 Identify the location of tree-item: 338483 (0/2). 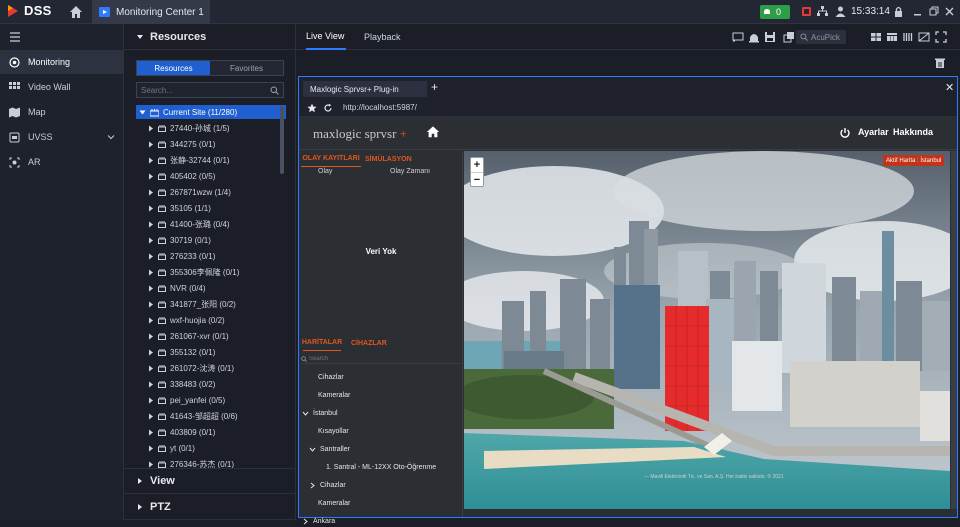
(211, 384).